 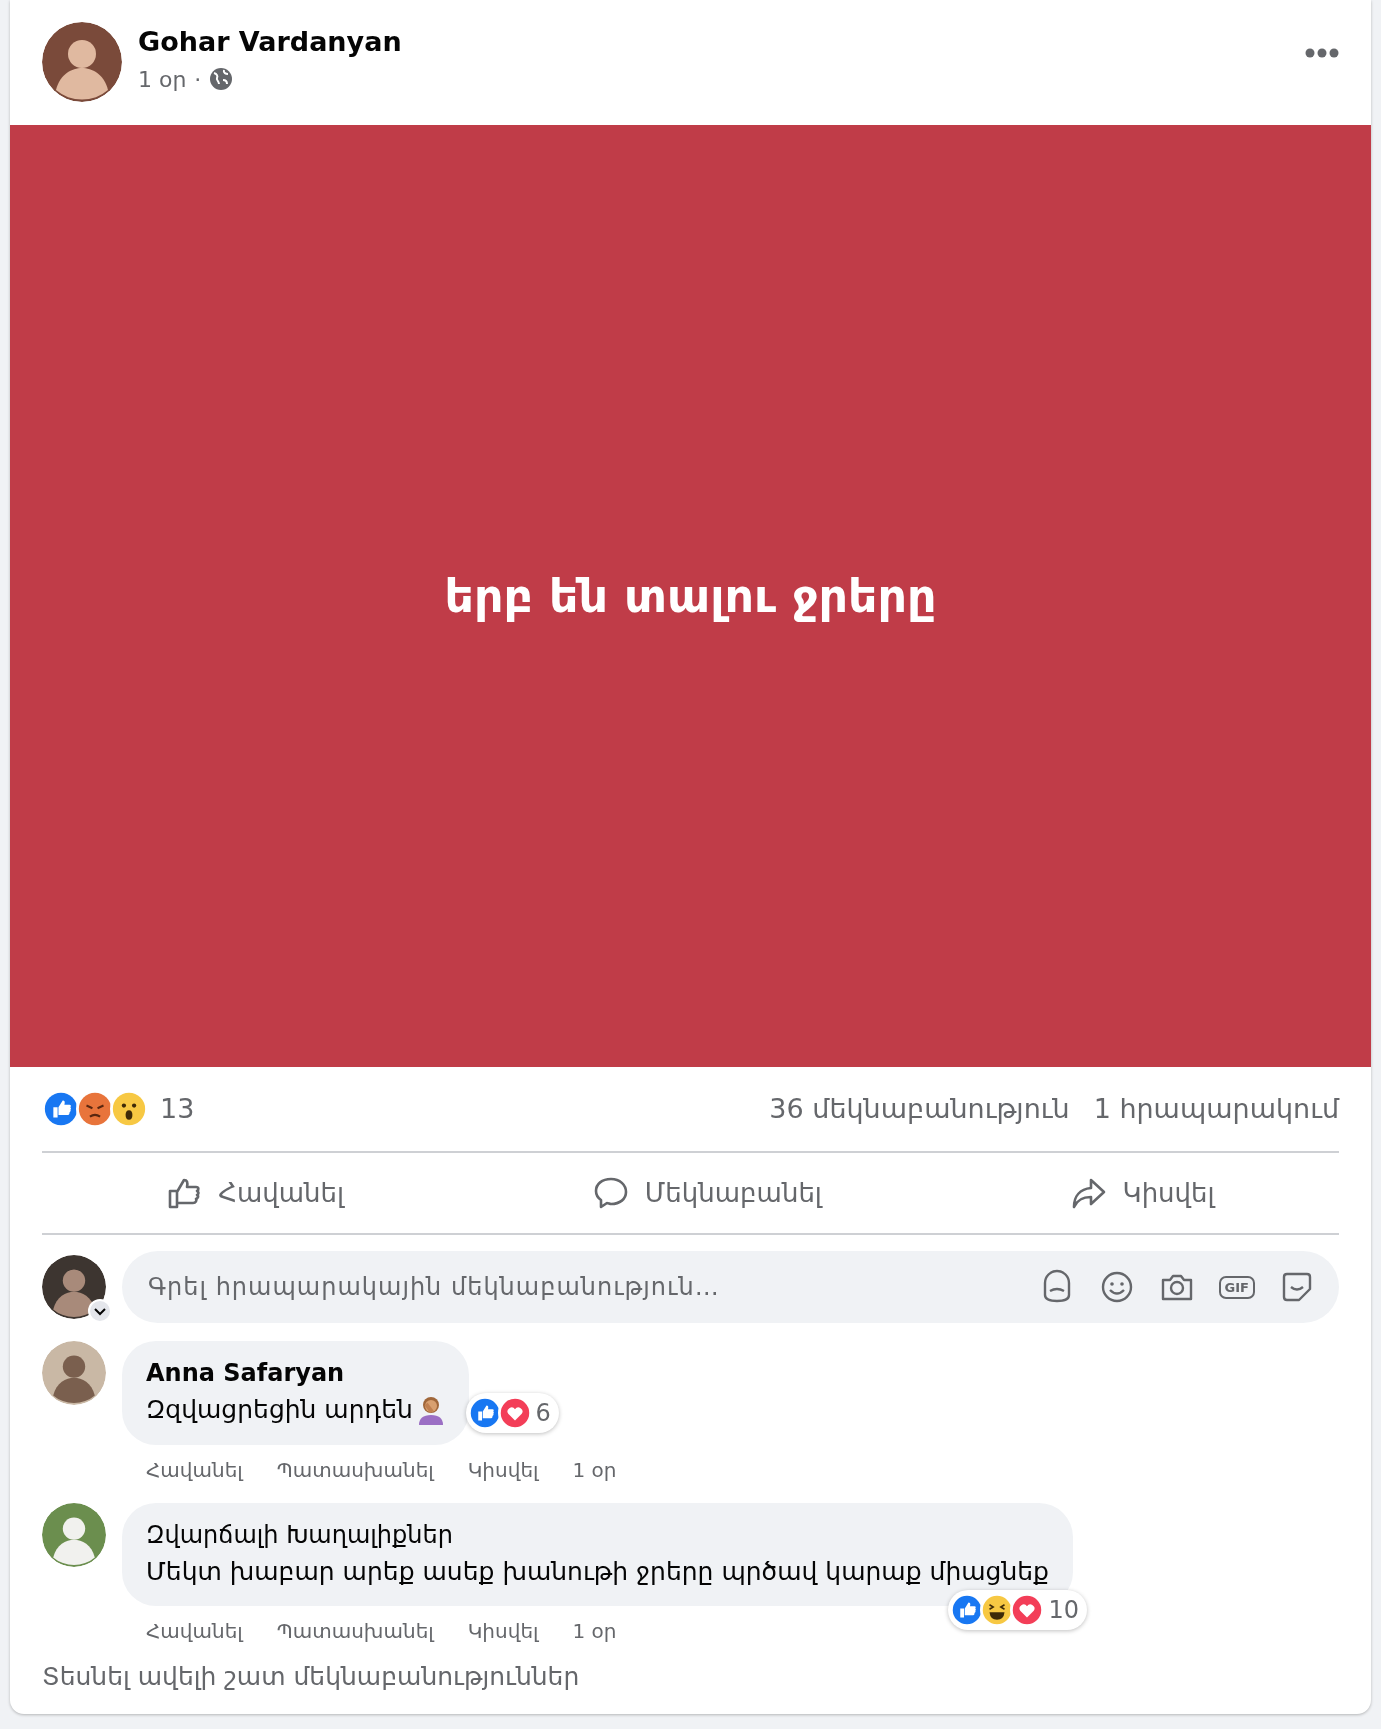 What do you see at coordinates (295, 1373) in the screenshot?
I see `comment-author: Anna Safaryan` at bounding box center [295, 1373].